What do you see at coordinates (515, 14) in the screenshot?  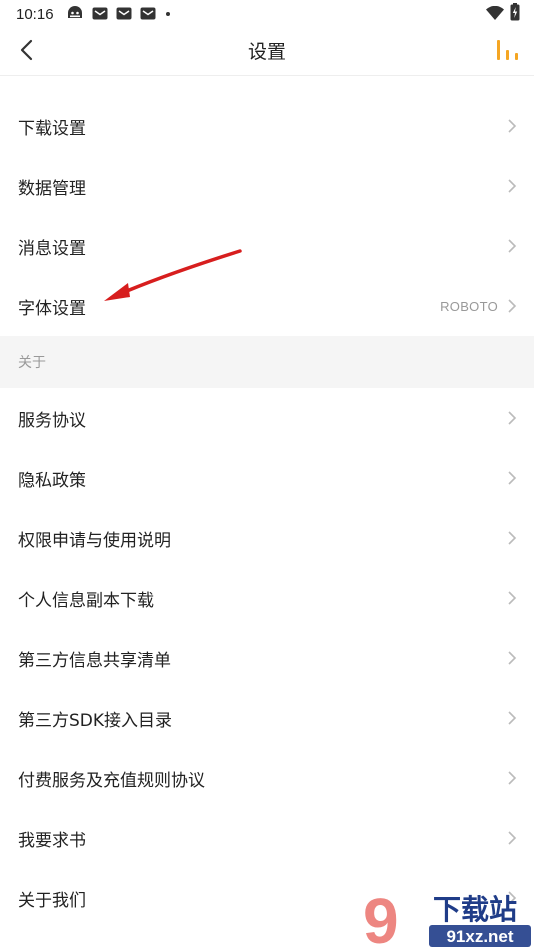 I see `battery-charging-icon` at bounding box center [515, 14].